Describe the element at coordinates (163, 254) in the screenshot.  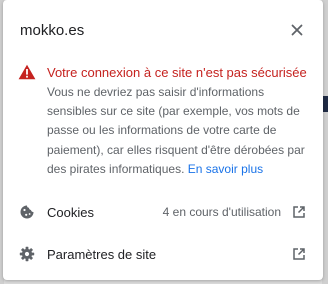
I see `site-settings-row: Paramètres de site` at that location.